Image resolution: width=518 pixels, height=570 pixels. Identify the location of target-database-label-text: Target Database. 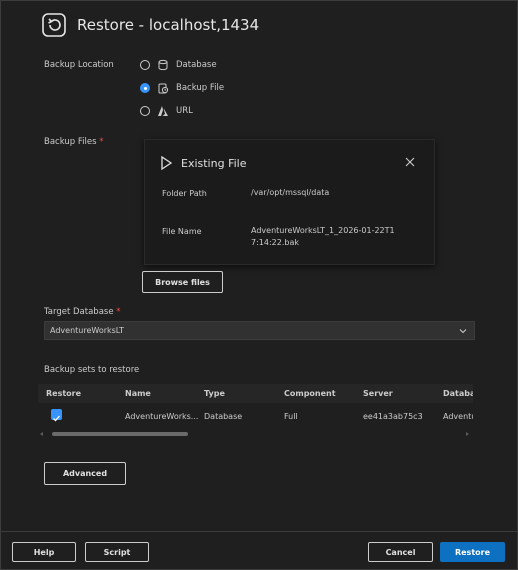
(79, 312).